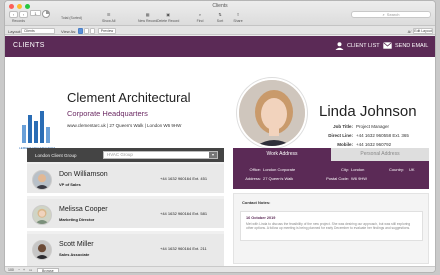  I want to click on send-email-button: SEND EMAIL, so click(405, 45).